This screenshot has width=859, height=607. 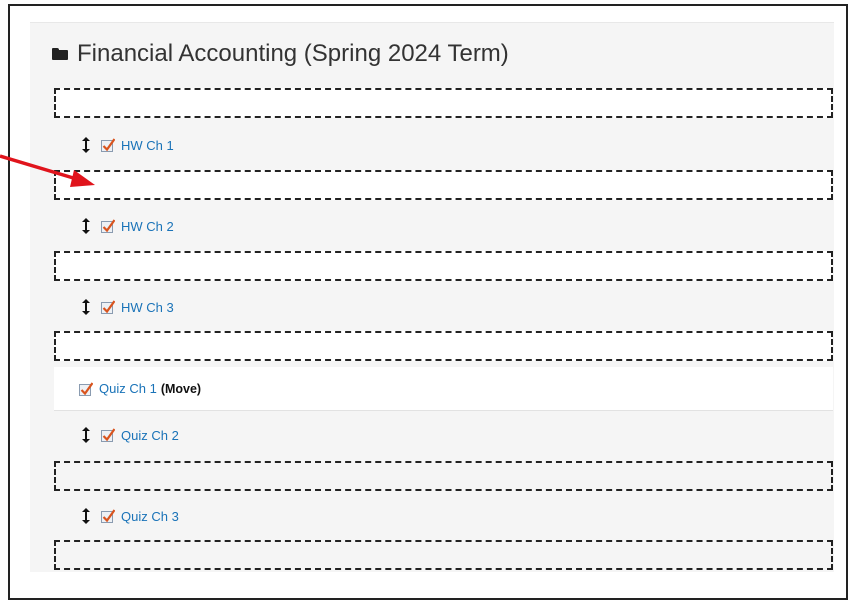 What do you see at coordinates (147, 226) in the screenshot?
I see `activity-link-hw-ch-2: HW Ch 2` at bounding box center [147, 226].